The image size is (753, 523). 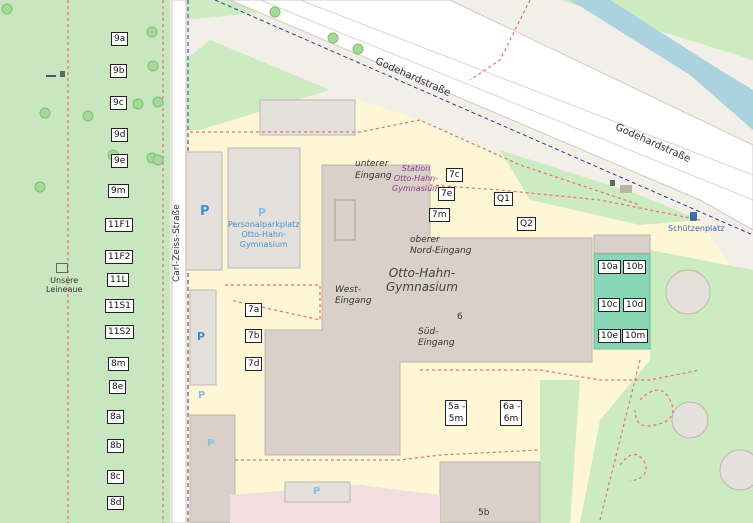 What do you see at coordinates (119, 71) in the screenshot?
I see `room-marker-9b: 9b` at bounding box center [119, 71].